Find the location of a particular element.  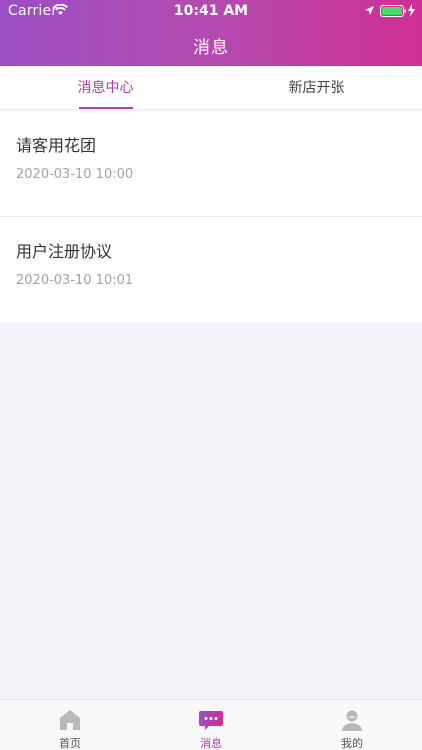

tabbar-item-messages: 消息 is located at coordinates (211, 725).